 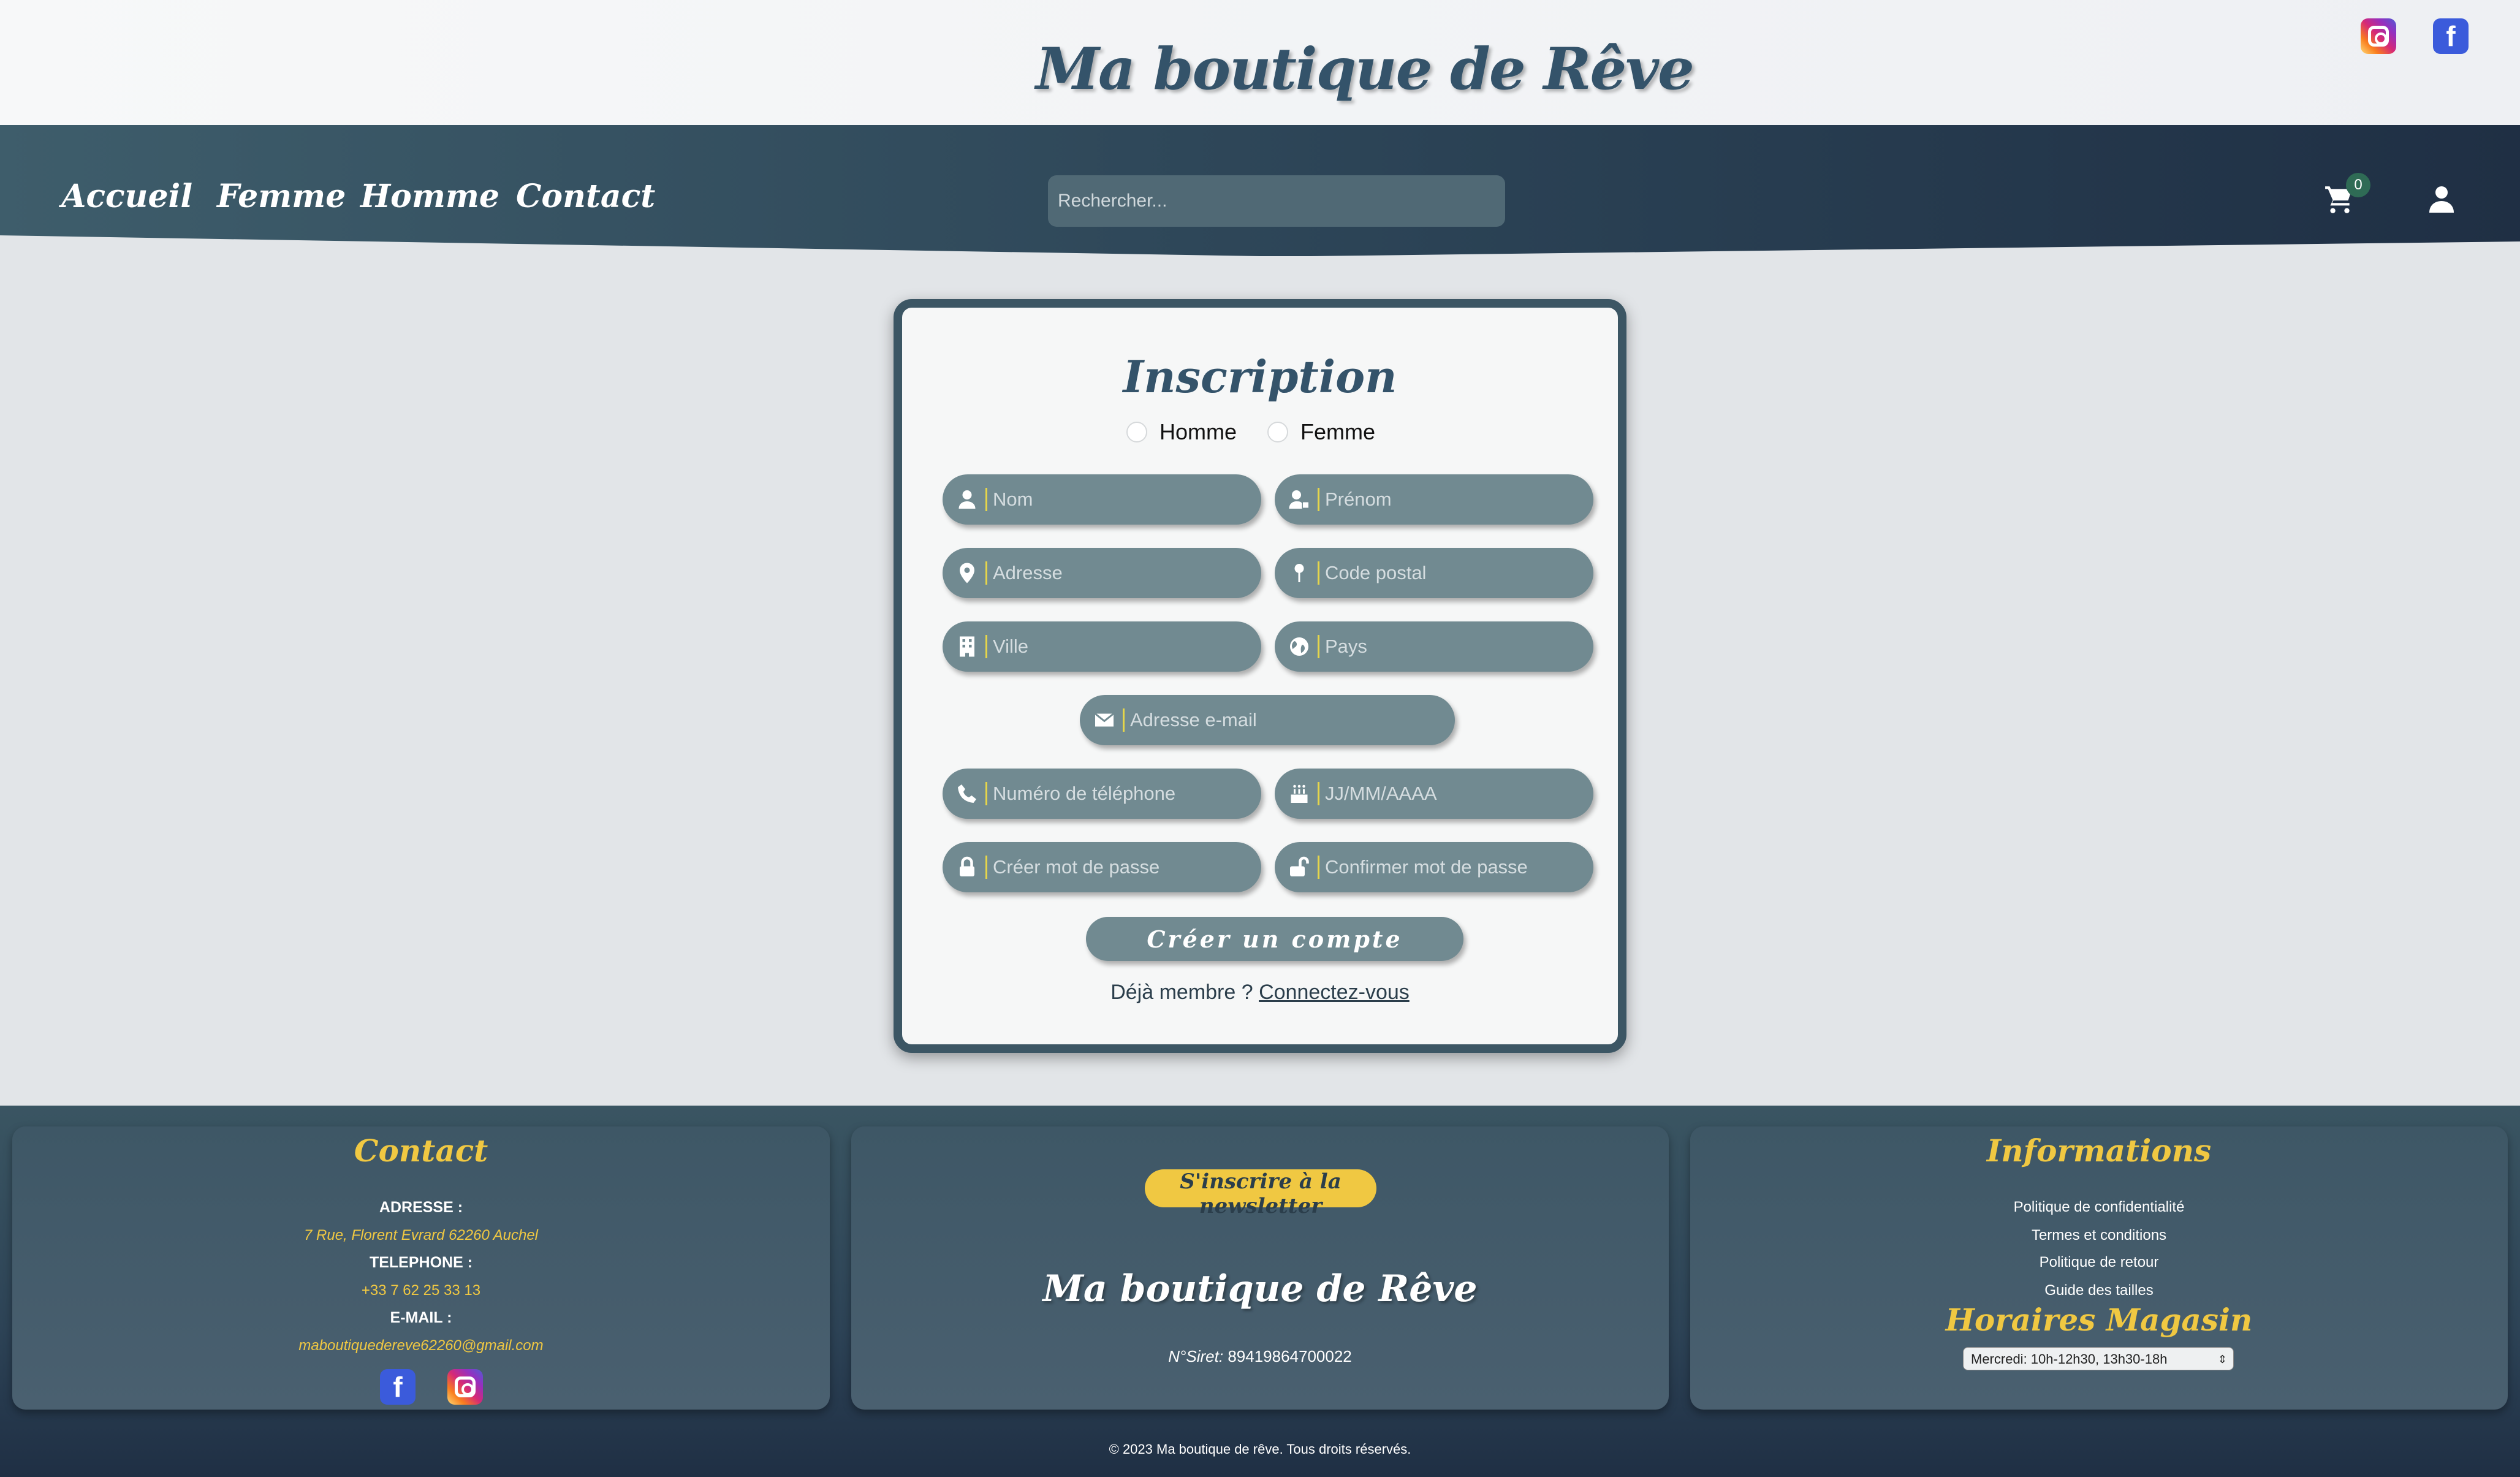 I want to click on size-guide-link: Guide des tailles, so click(x=2099, y=1290).